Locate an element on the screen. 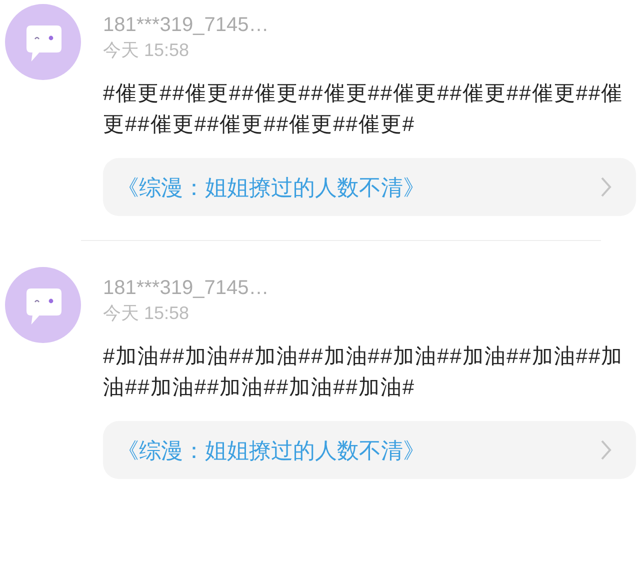  comment-text: #催更##催更##催更##催更##催更##催更##催更##催更##催更##催更##催更##催更# is located at coordinates (363, 109).